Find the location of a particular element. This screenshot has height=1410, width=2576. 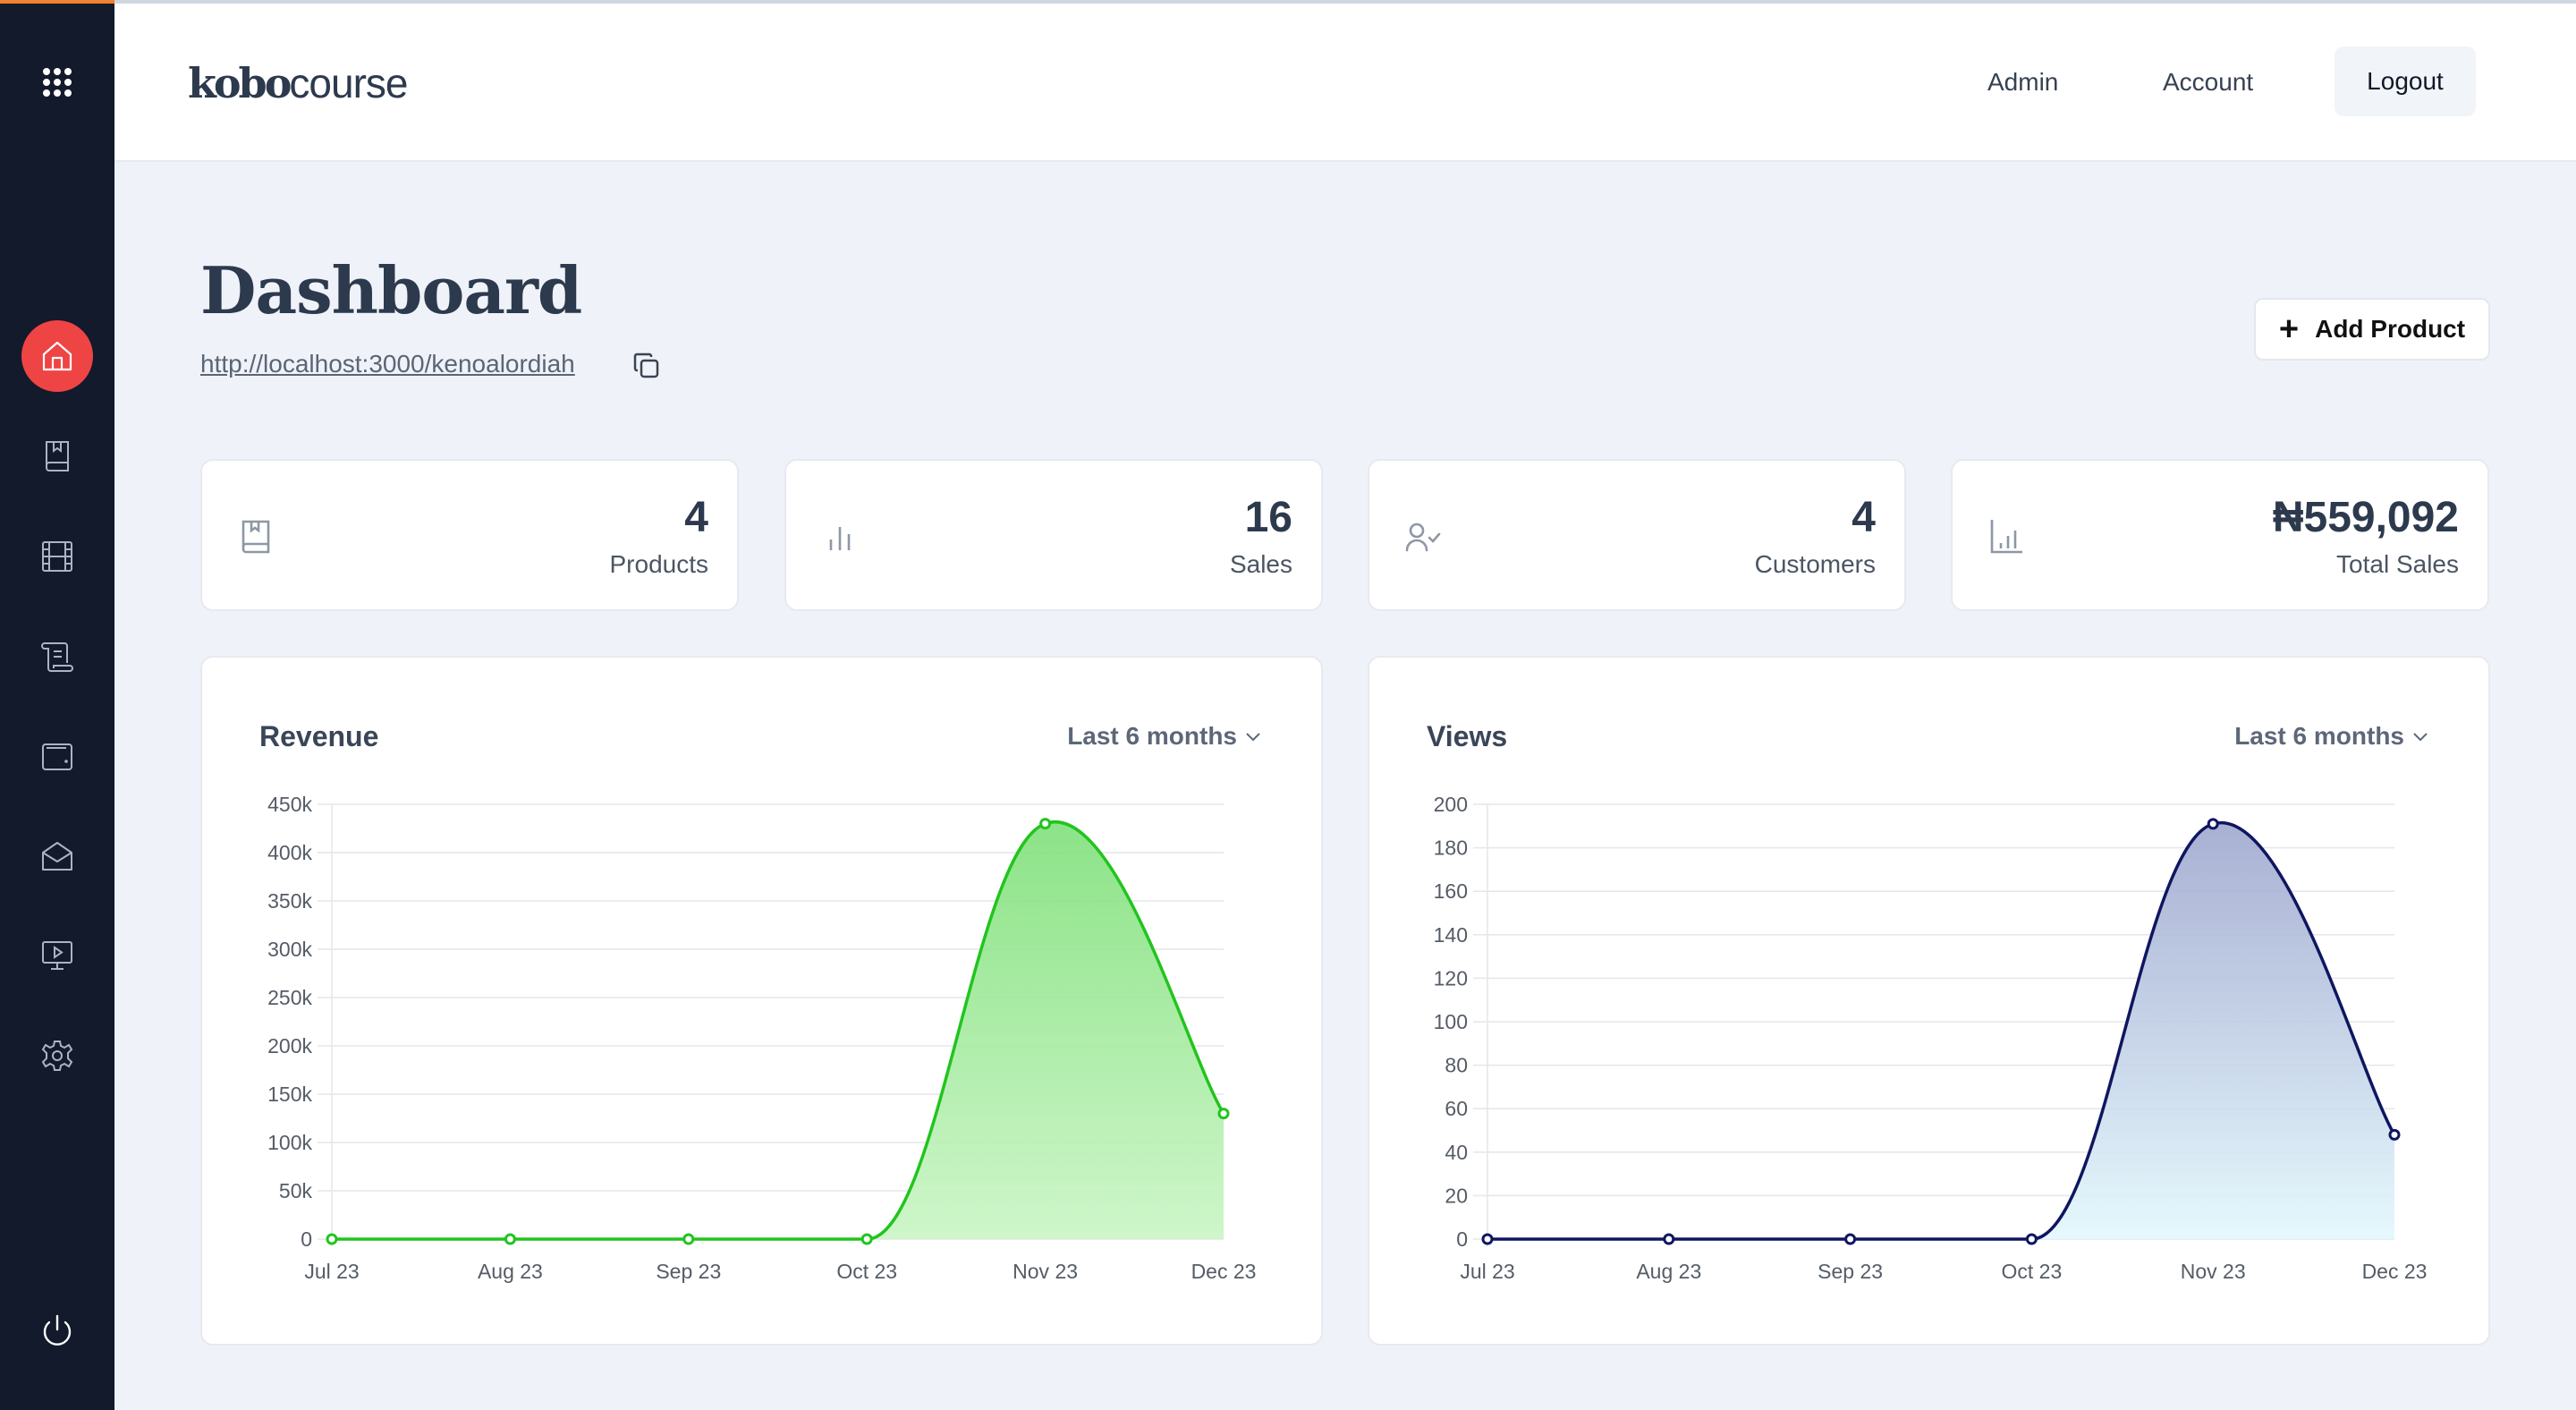

mail-open-icon is located at coordinates (57, 857).